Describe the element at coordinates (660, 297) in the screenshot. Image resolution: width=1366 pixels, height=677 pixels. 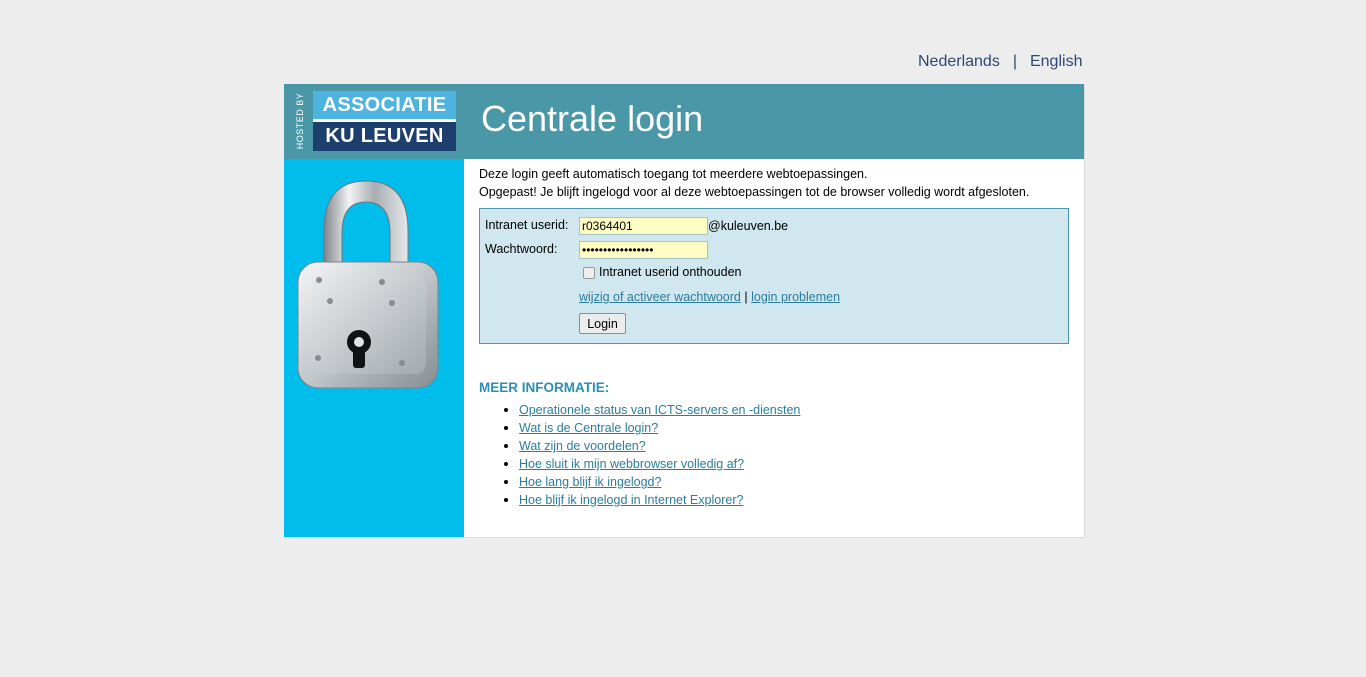
I see `change-password-link: wijzig of activeer wachtwoord` at that location.